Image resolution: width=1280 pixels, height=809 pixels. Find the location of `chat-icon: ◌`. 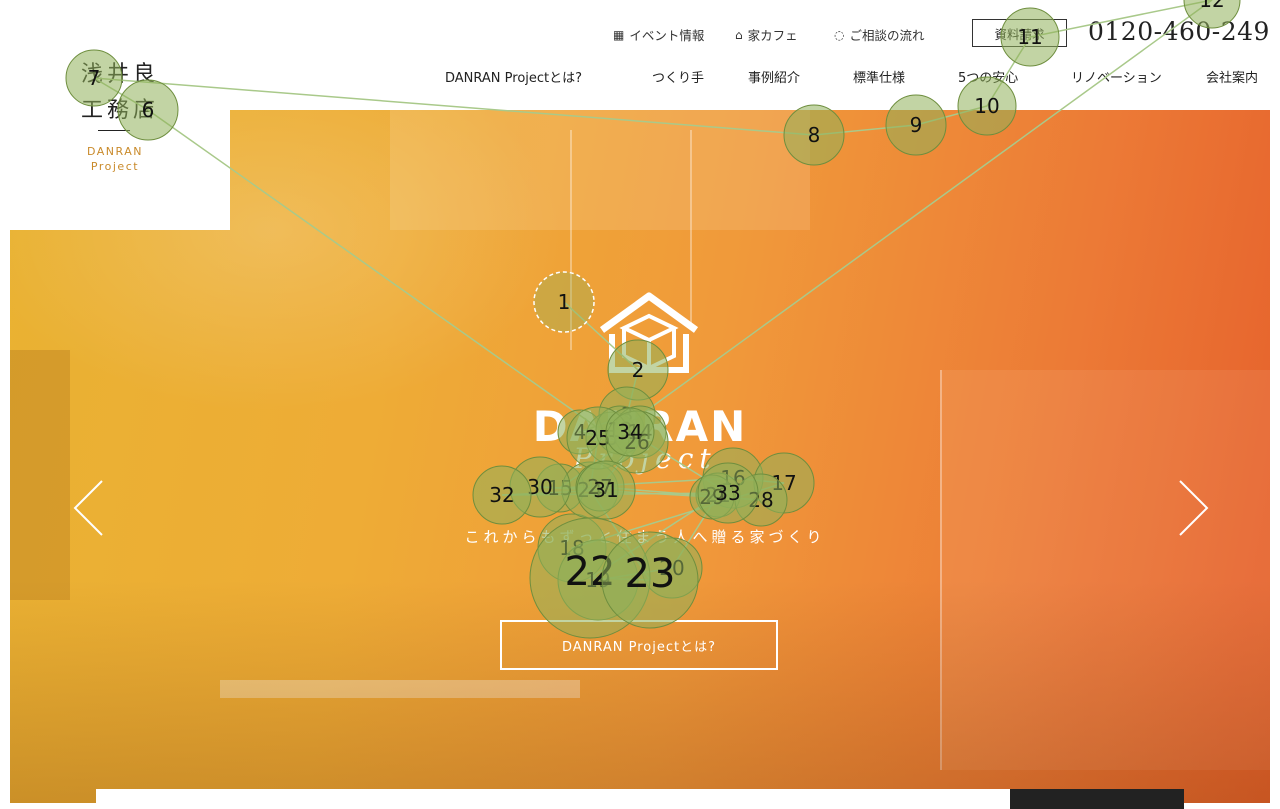

chat-icon: ◌ is located at coordinates (839, 34).